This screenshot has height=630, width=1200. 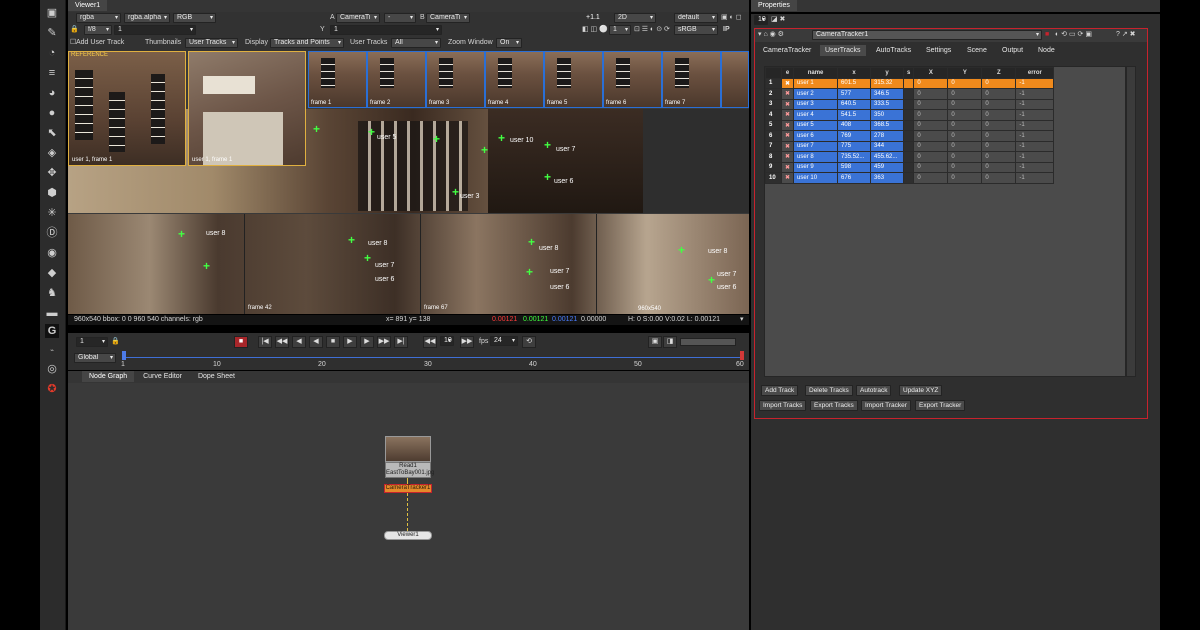 I want to click on image-icon: ▣, so click(x=52, y=13).